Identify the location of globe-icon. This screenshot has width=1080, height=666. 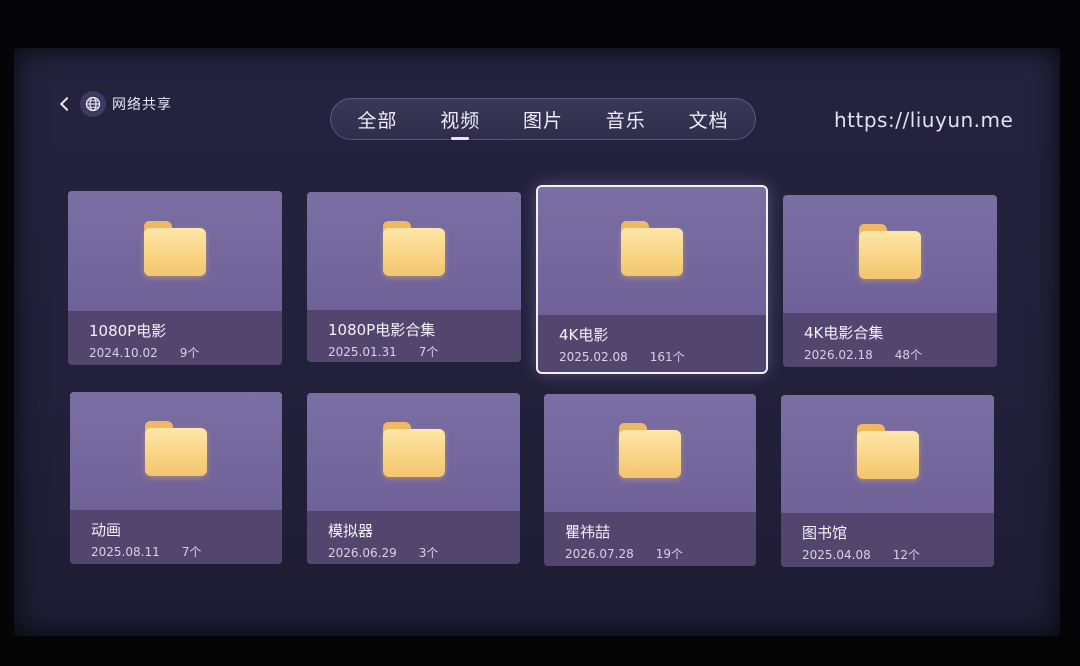
(93, 104).